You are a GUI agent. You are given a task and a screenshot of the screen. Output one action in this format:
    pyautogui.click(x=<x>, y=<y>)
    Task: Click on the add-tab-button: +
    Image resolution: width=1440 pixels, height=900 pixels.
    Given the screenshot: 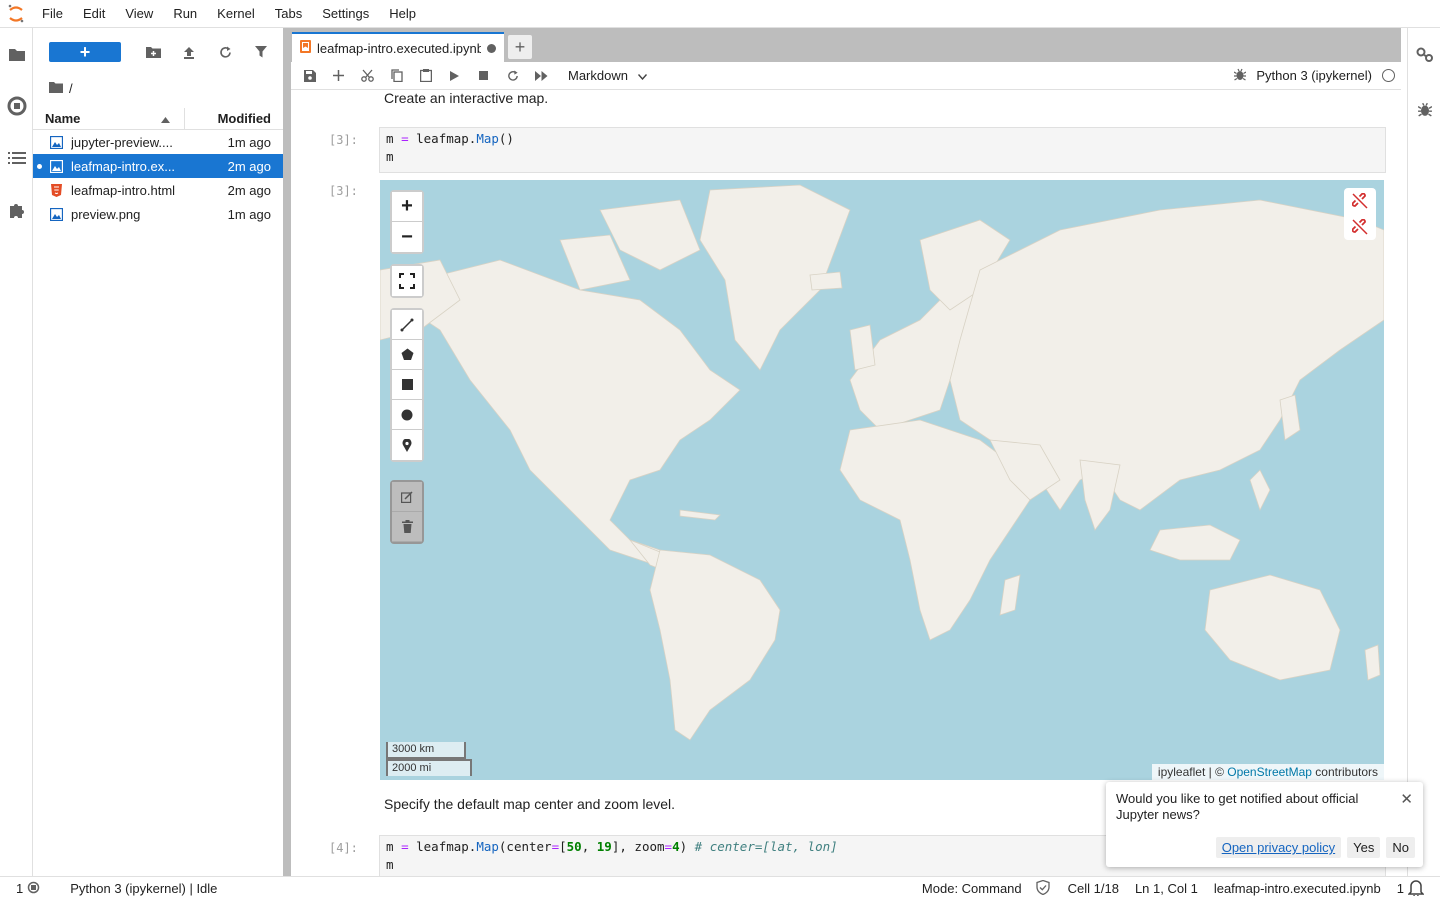 What is the action you would take?
    pyautogui.click(x=520, y=47)
    